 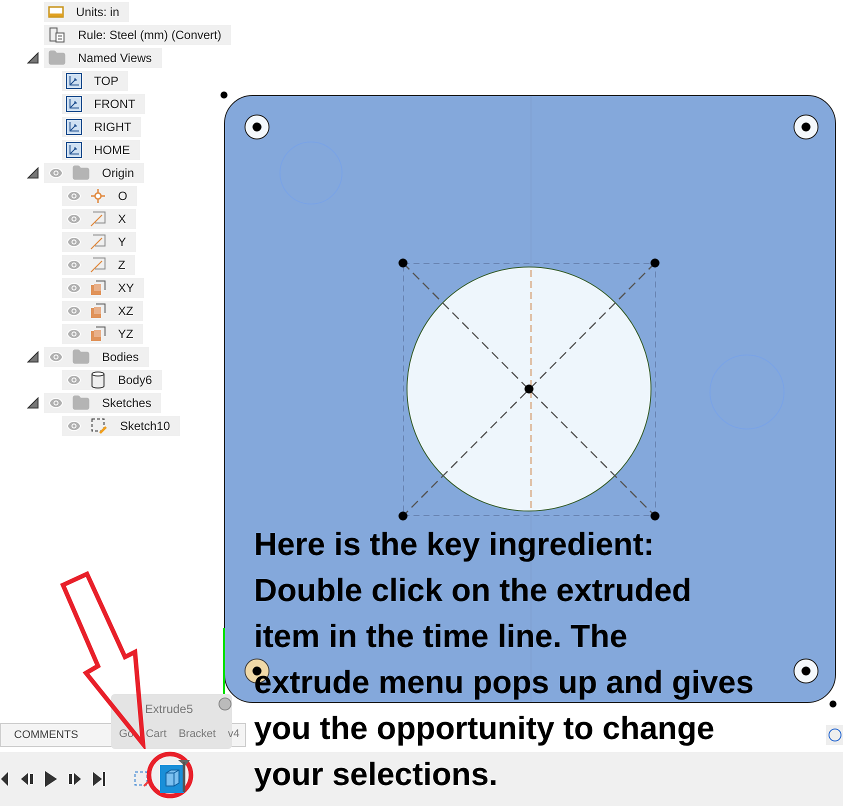 I want to click on tree-item-label: O, so click(x=123, y=196).